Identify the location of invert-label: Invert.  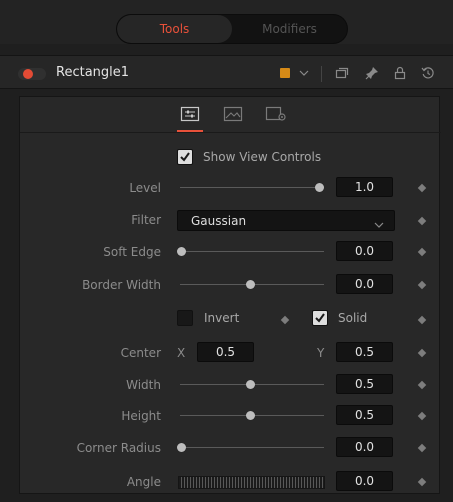
(222, 318).